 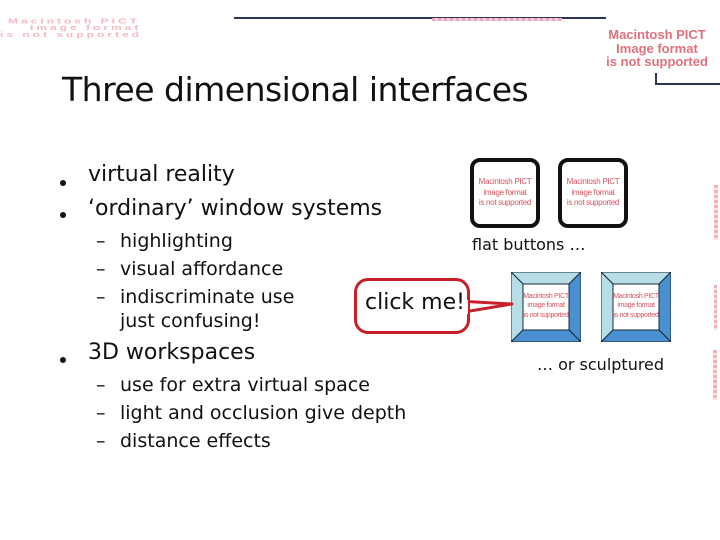 What do you see at coordinates (161, 174) in the screenshot?
I see `bullet-virtual-reality: virtual reality` at bounding box center [161, 174].